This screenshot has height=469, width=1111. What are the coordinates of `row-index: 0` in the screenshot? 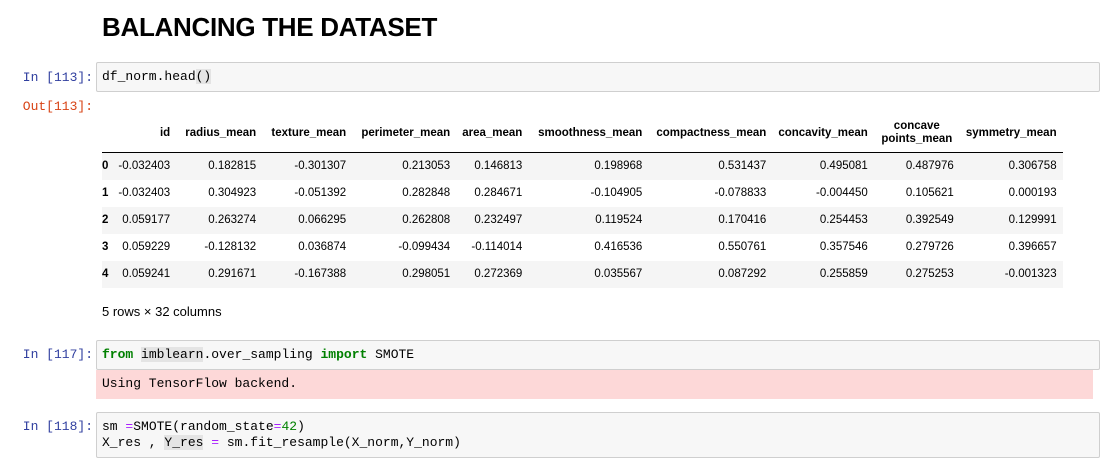 It's located at (105, 166).